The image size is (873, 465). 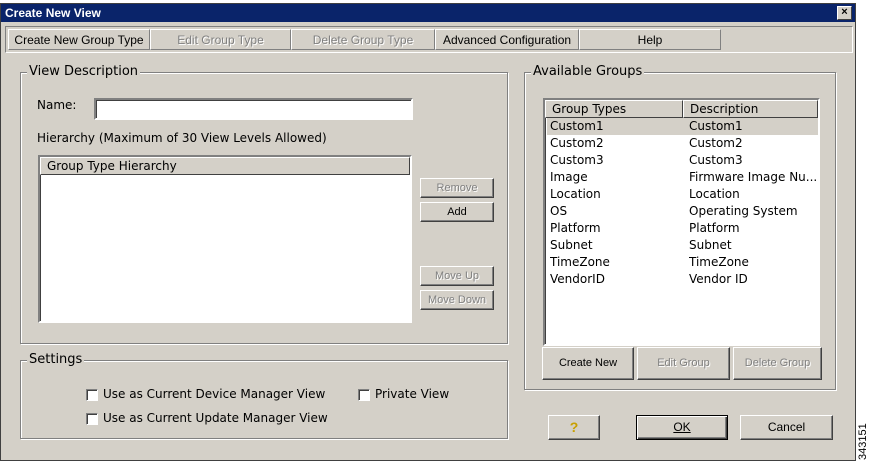 I want to click on group-type-cell: TimeZone, so click(x=580, y=262).